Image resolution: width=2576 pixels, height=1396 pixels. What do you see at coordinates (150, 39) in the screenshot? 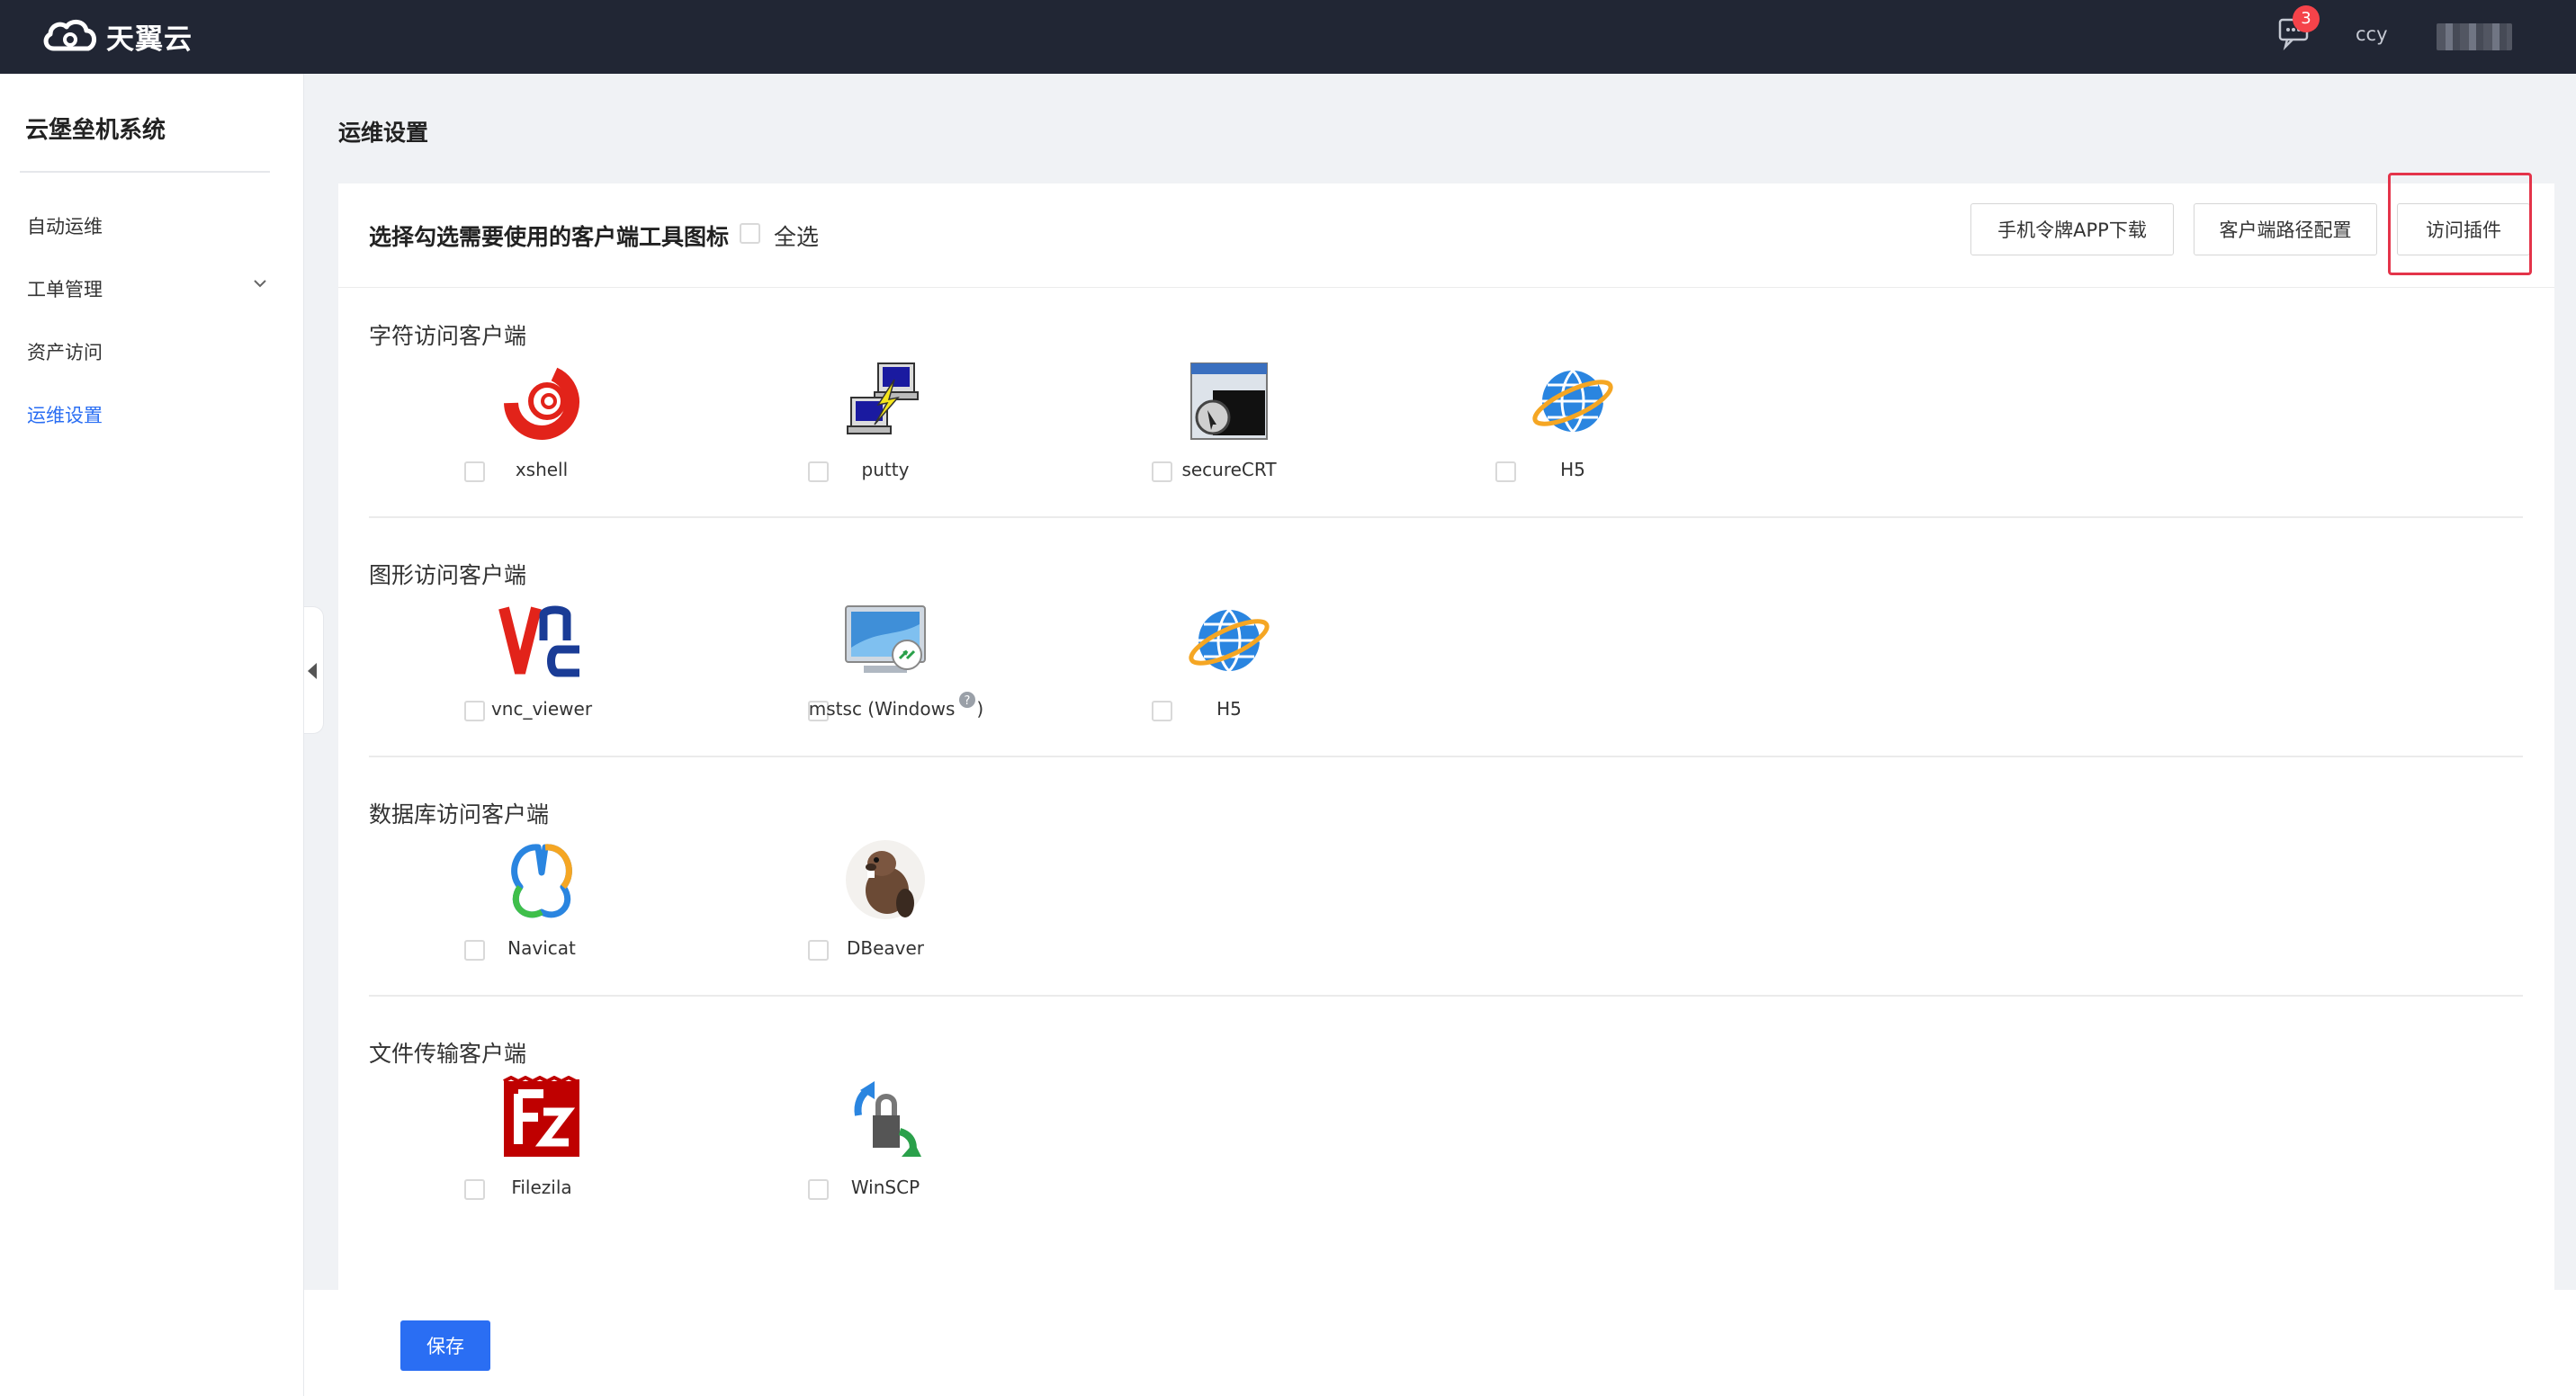
I see `logo-text: 天翼云` at bounding box center [150, 39].